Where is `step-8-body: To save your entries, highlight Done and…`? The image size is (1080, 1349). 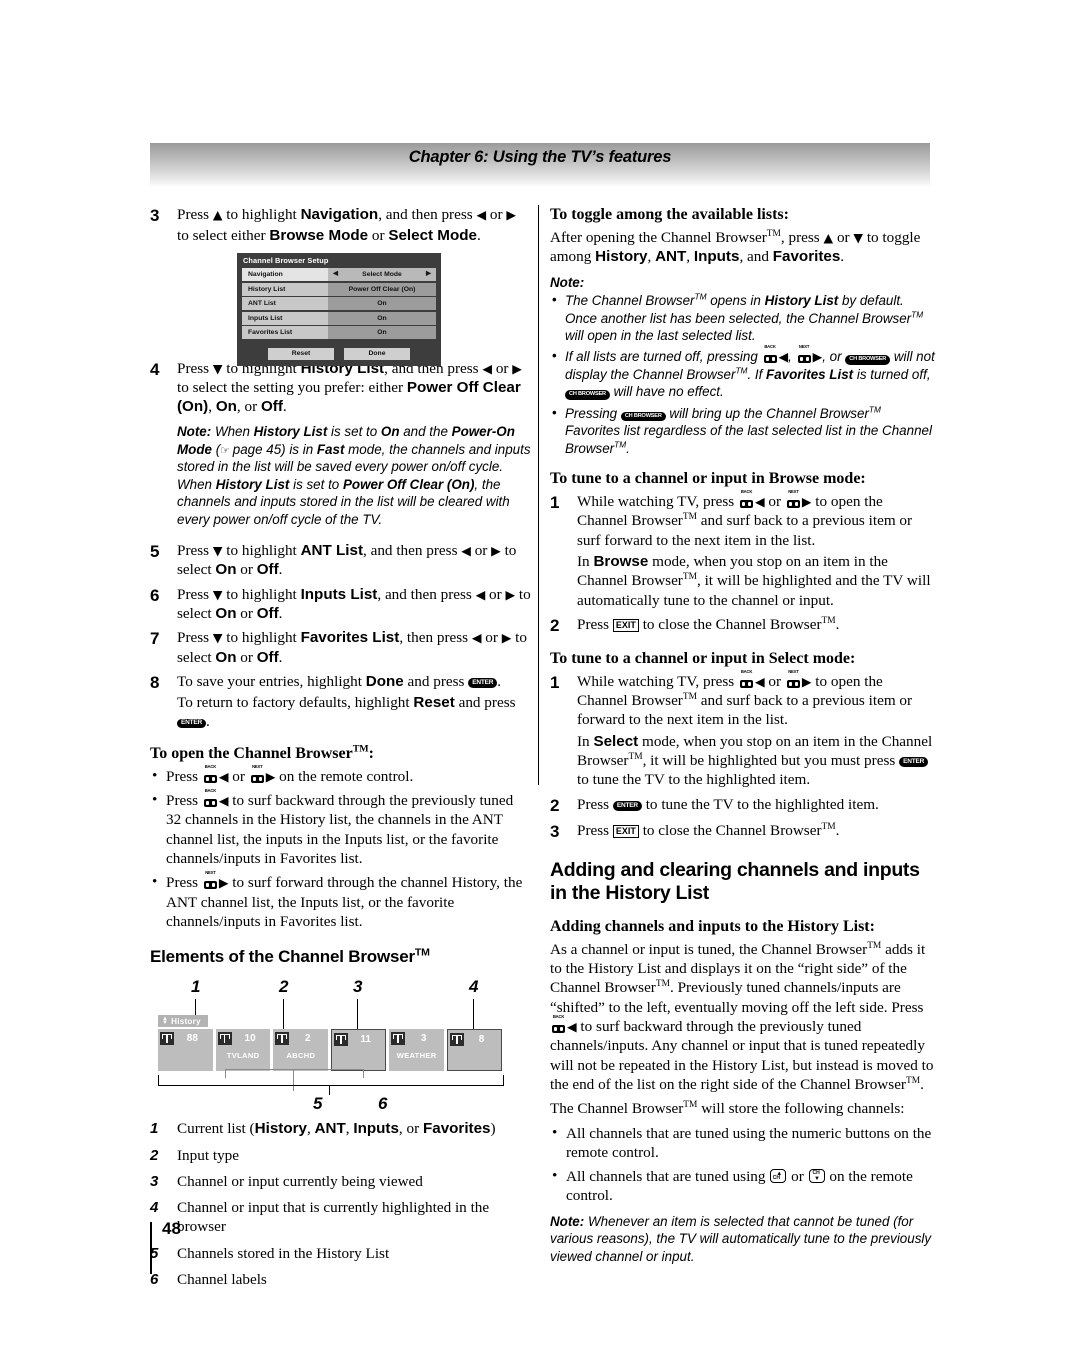
step-8-body: To save your entries, highlight Done and… is located at coordinates (354, 702).